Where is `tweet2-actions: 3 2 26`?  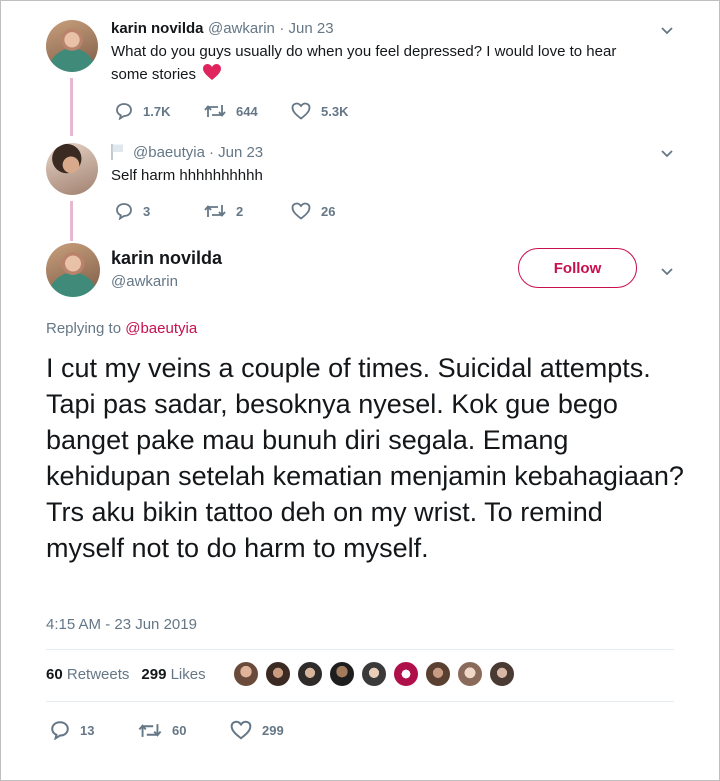
tweet2-actions: 3 2 26 is located at coordinates (225, 211).